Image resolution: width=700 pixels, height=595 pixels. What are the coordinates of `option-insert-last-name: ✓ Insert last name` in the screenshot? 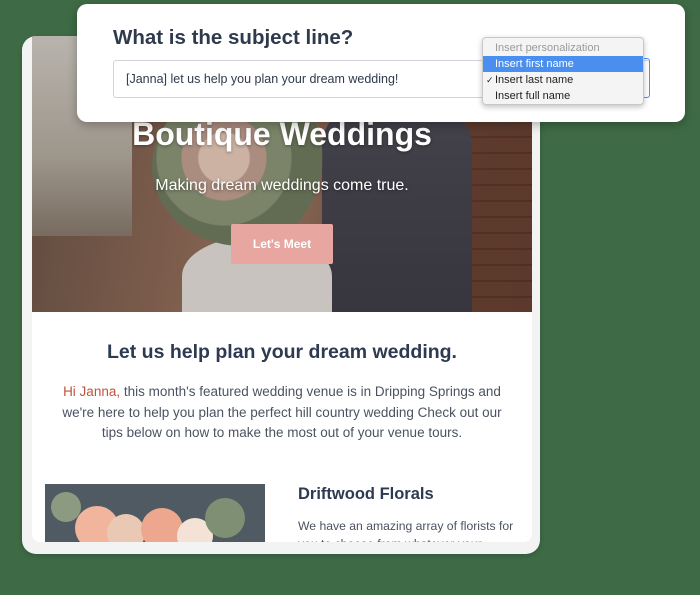 It's located at (563, 80).